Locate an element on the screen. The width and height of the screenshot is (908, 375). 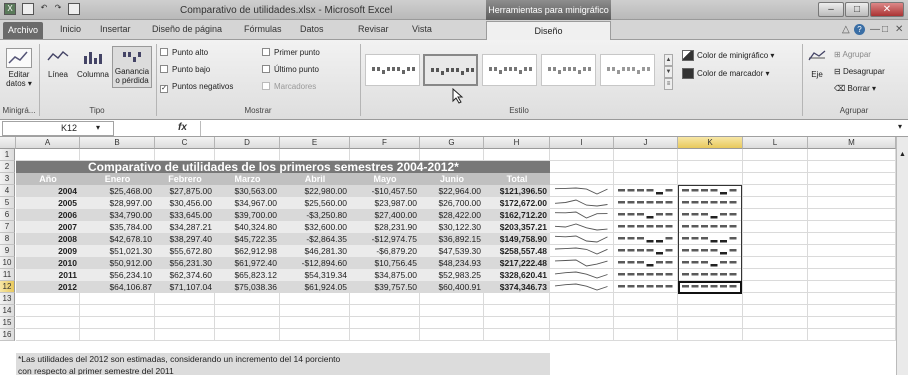
row-header-1: 1 is located at coordinates (7, 155).